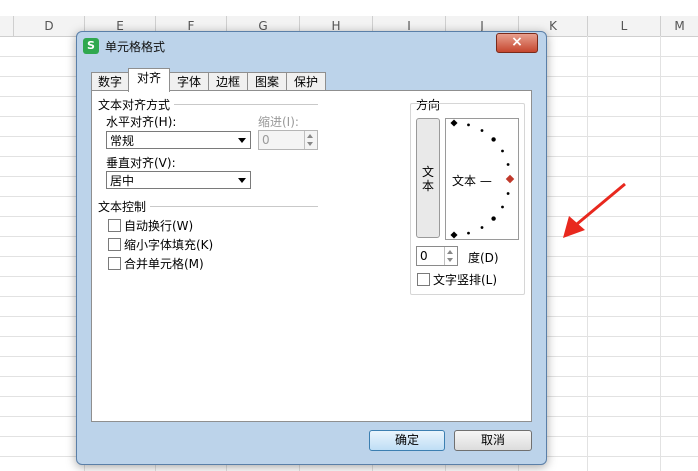 Image resolution: width=698 pixels, height=471 pixels. I want to click on shrink-to-fit-checkbox, so click(114, 244).